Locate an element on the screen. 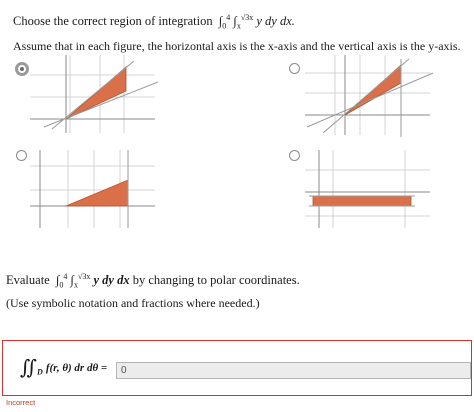 This screenshot has height=412, width=474. question-2-suffix: by changing to polar coordinates. is located at coordinates (216, 280).